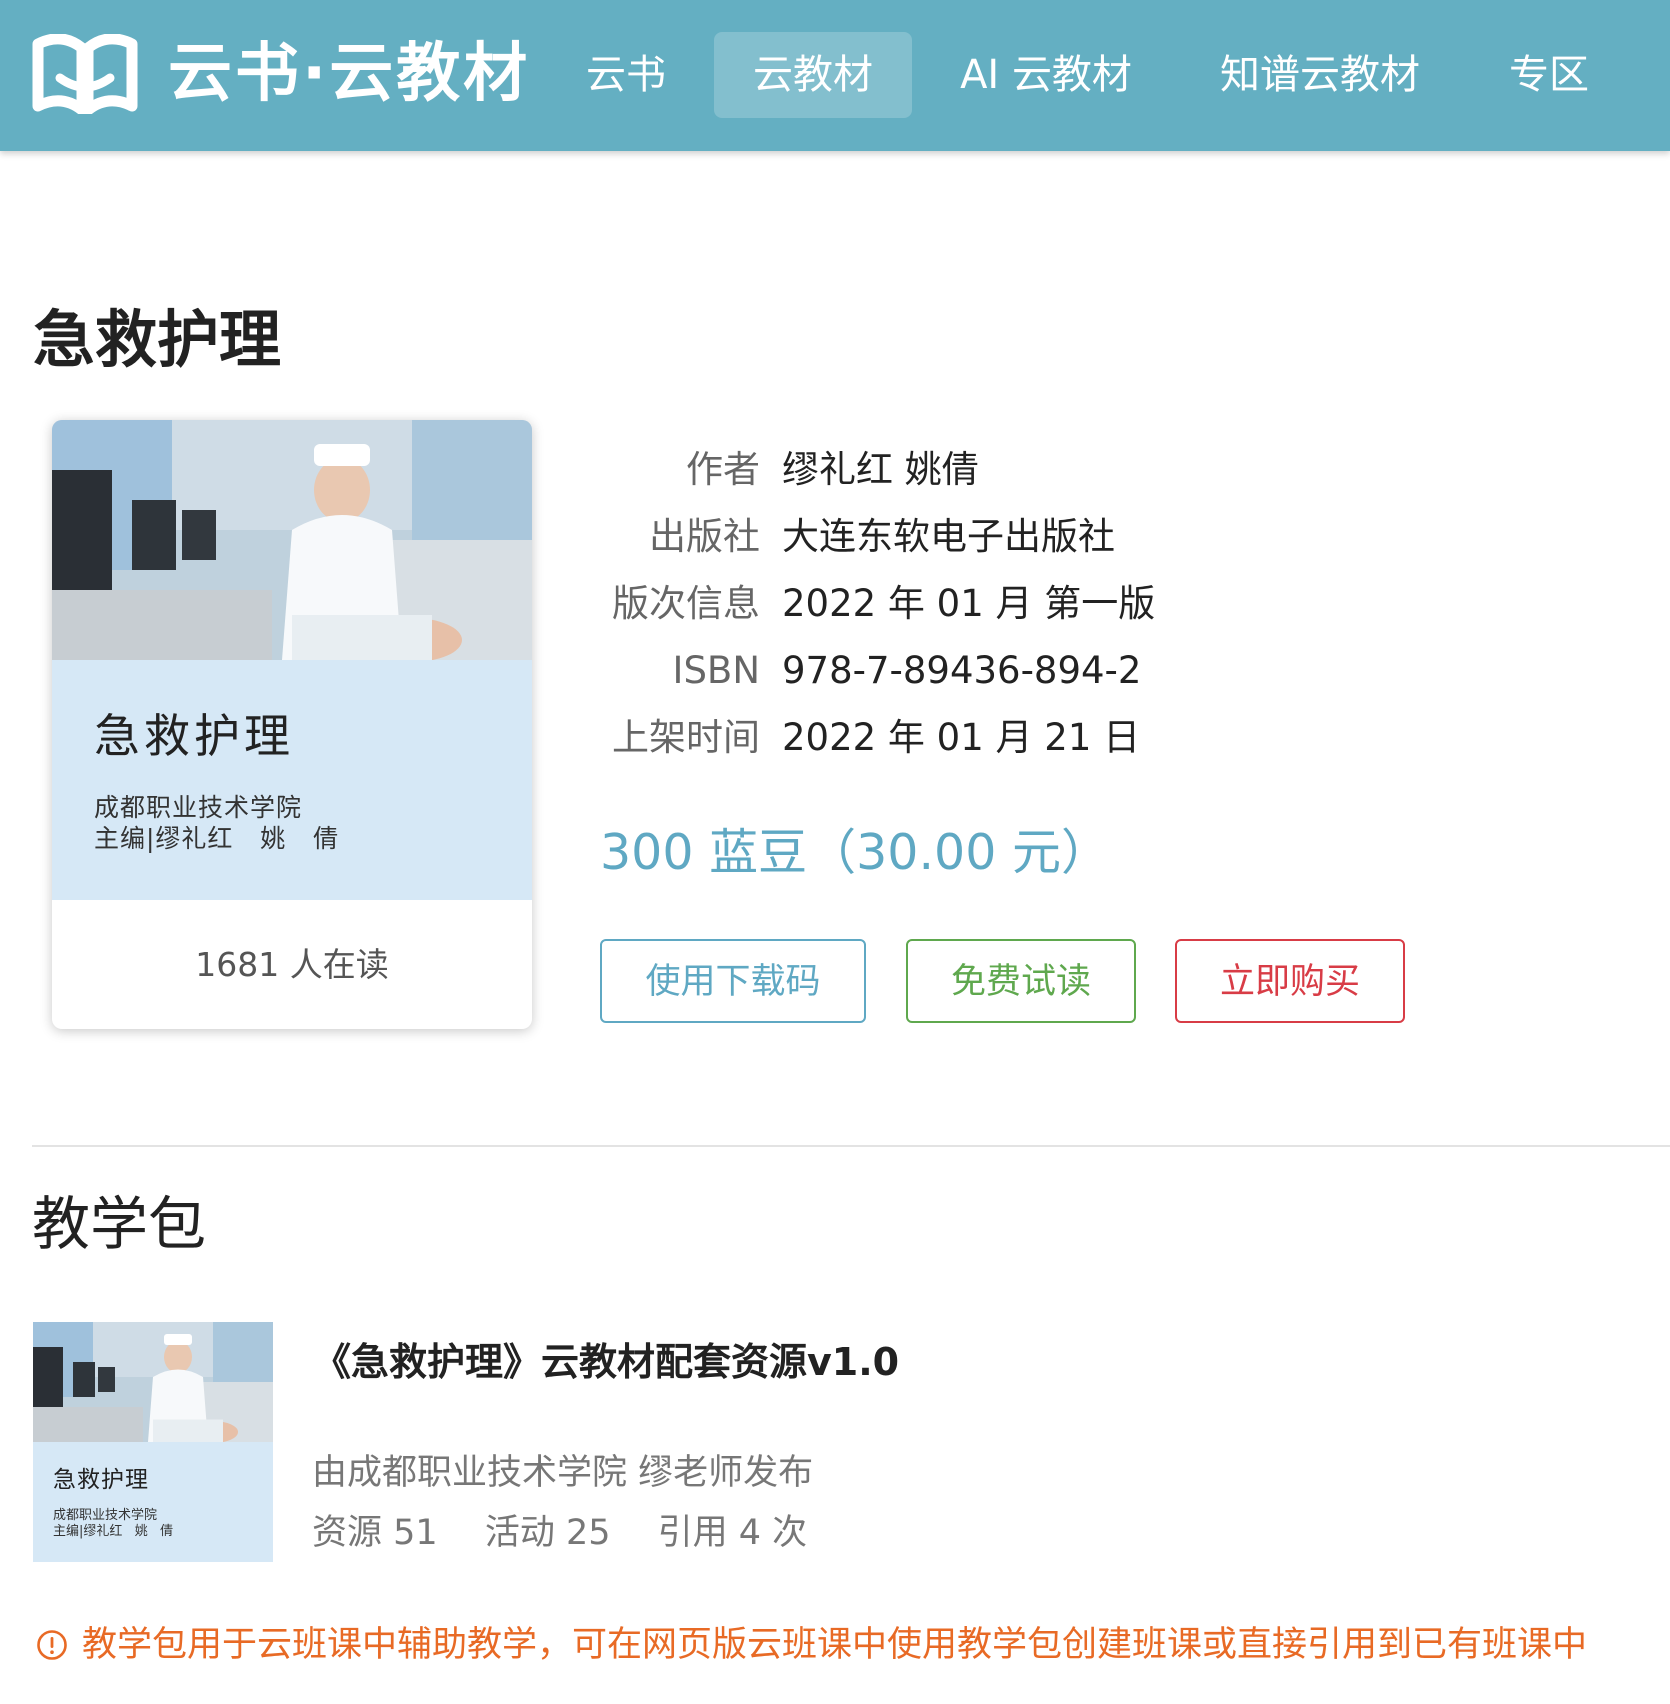  What do you see at coordinates (563, 1473) in the screenshot?
I see `teaching-pack-publisher: 由成都职业技术学院 缪老师发布` at bounding box center [563, 1473].